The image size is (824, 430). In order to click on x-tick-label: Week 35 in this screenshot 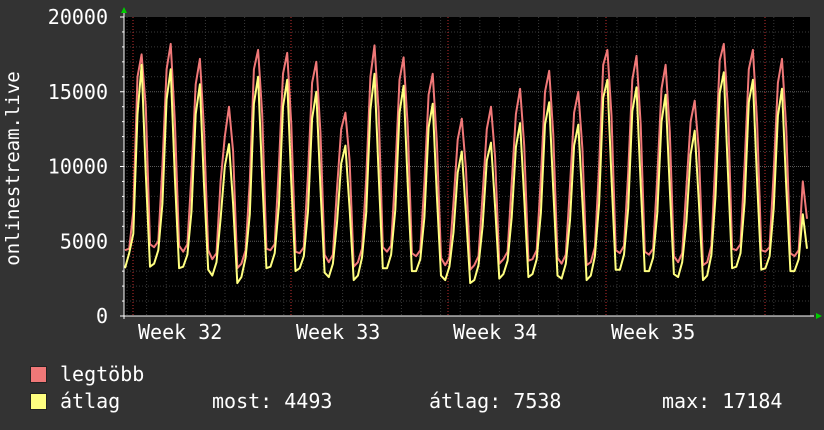, I will do `click(653, 332)`.